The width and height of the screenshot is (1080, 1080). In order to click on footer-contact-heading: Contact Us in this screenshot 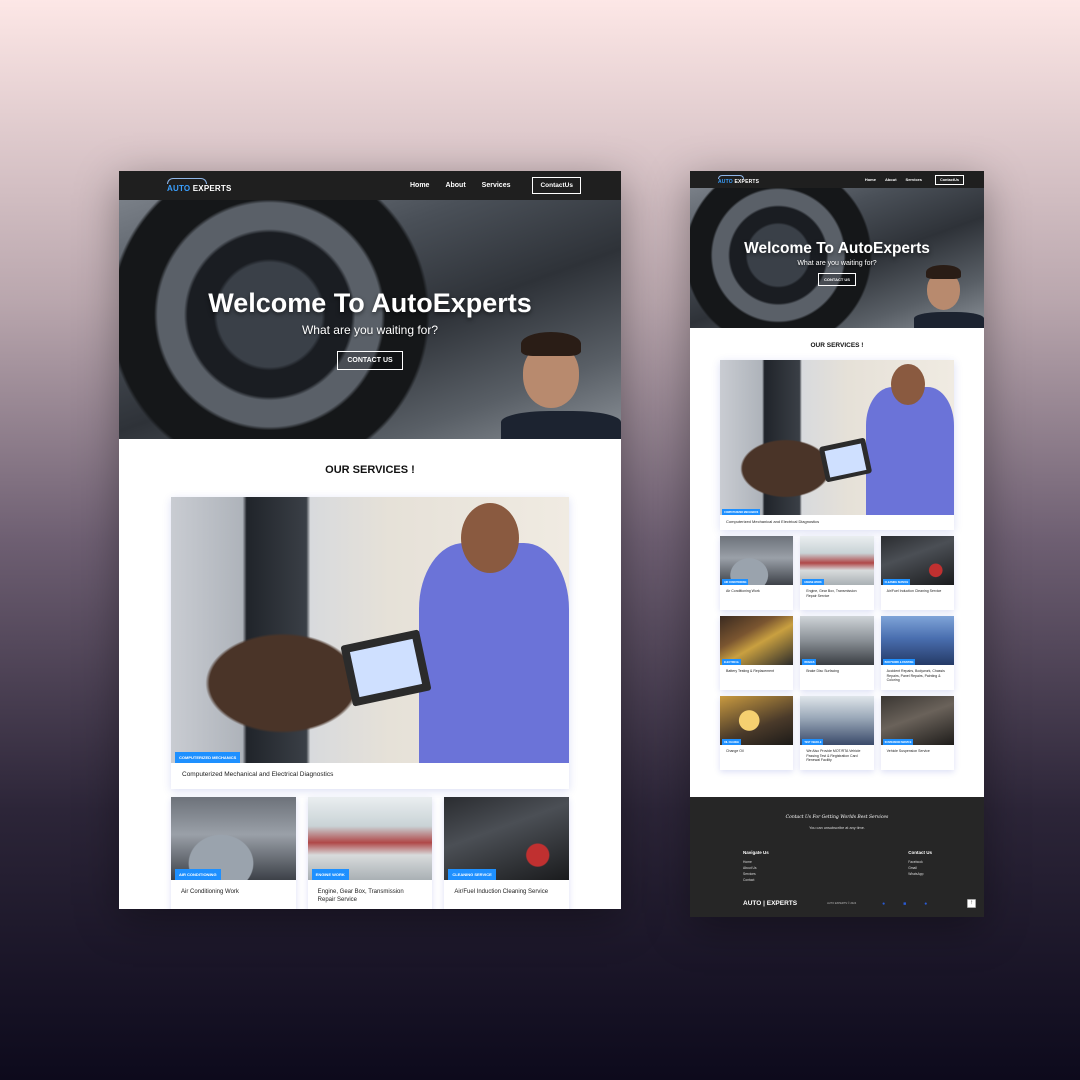, I will do `click(920, 852)`.